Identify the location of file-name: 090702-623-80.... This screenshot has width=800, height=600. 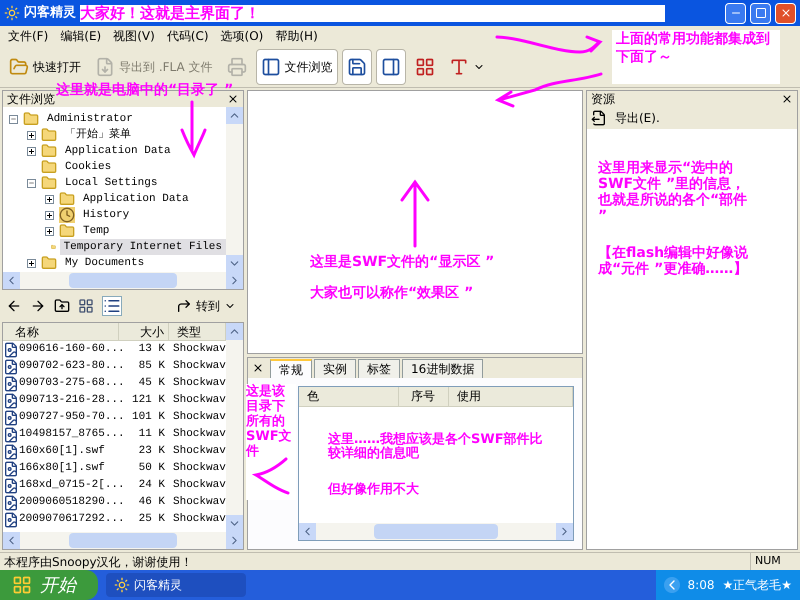
(71, 366).